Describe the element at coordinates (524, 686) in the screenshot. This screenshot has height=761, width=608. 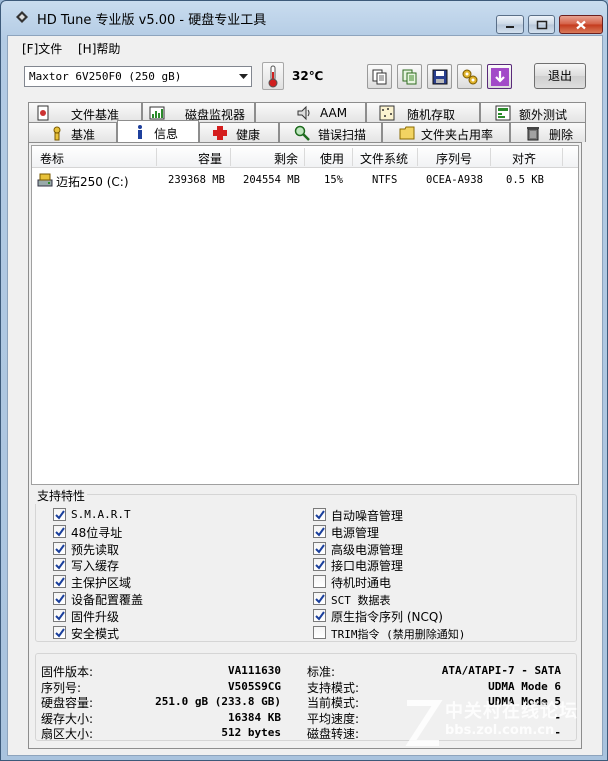
I see `info-value: UDMA Mode 6` at that location.